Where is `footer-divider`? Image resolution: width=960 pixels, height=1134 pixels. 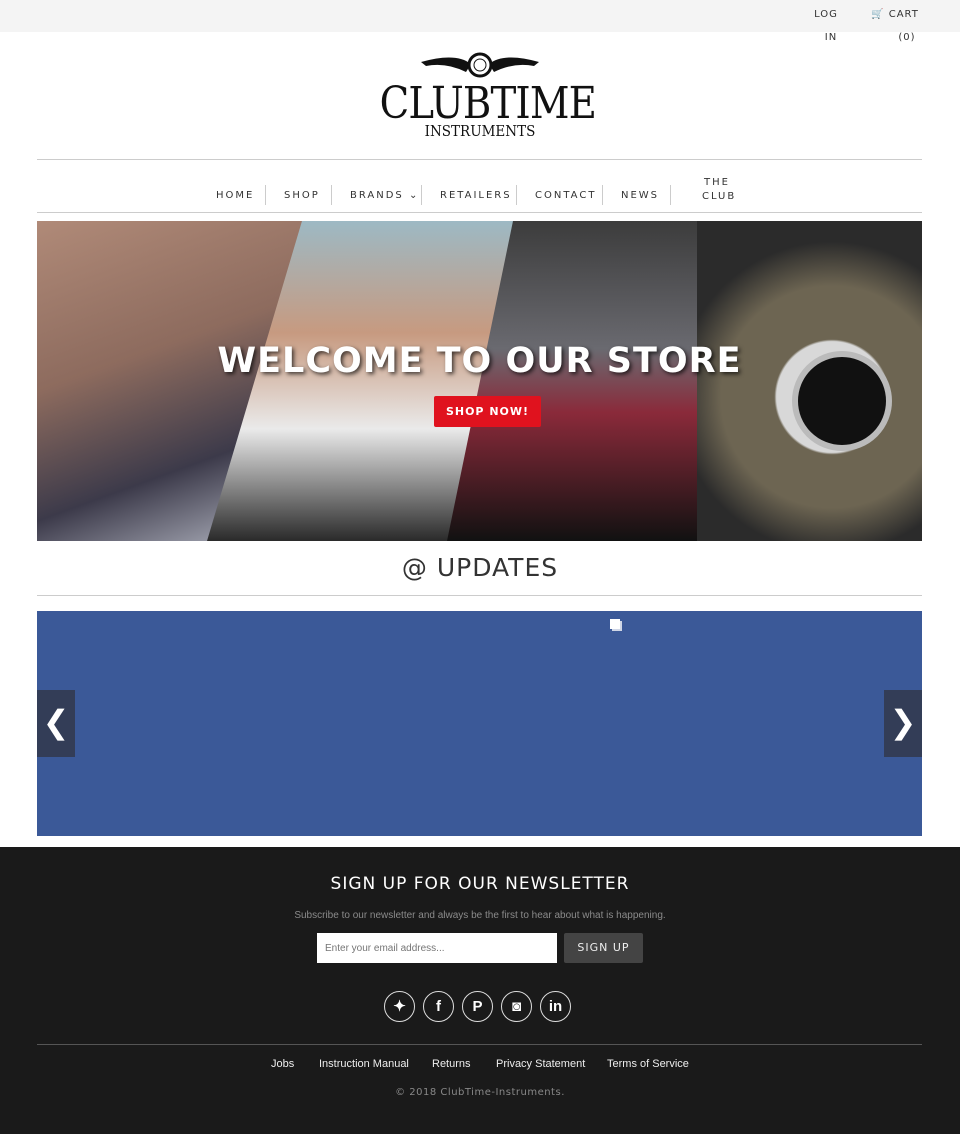
footer-divider is located at coordinates (479, 1044).